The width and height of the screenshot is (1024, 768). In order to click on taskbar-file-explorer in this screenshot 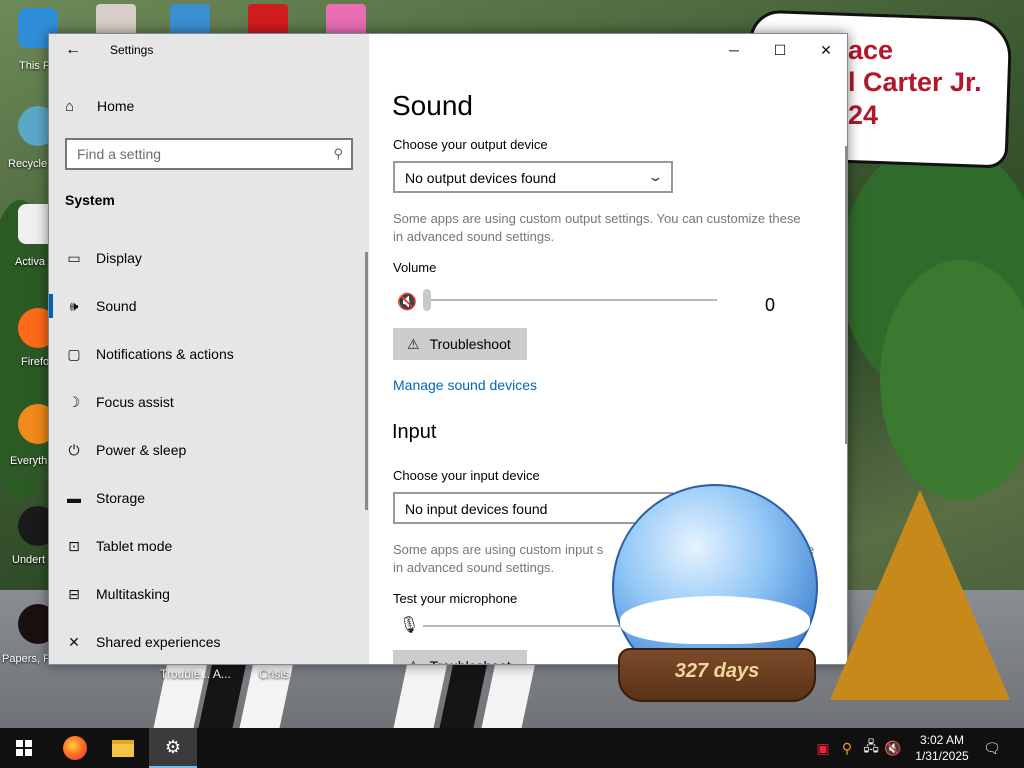, I will do `click(123, 748)`.